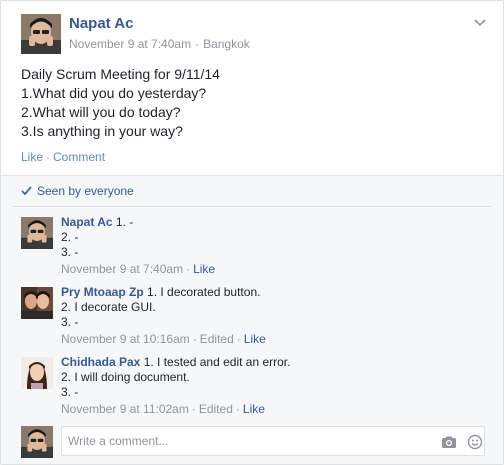  Describe the element at coordinates (26, 191) in the screenshot. I see `checkmark-icon` at that location.